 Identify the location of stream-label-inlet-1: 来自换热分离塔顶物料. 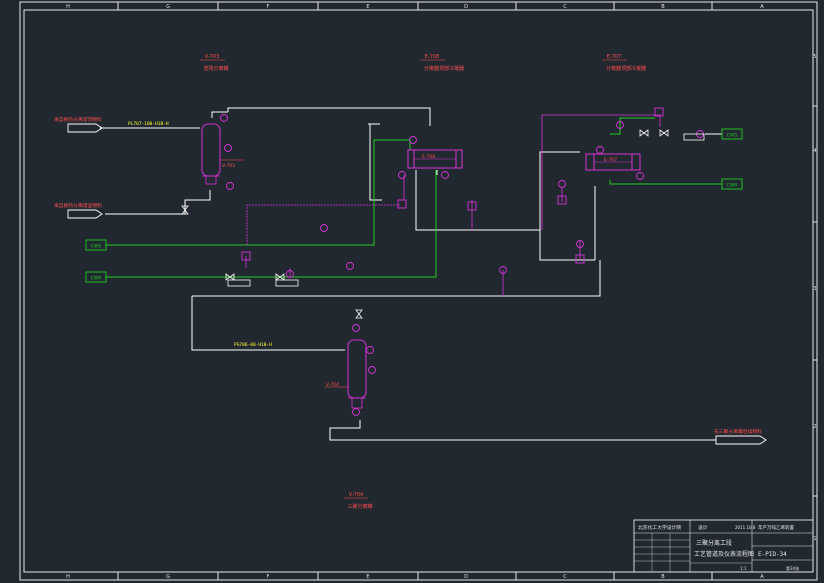
(78, 119).